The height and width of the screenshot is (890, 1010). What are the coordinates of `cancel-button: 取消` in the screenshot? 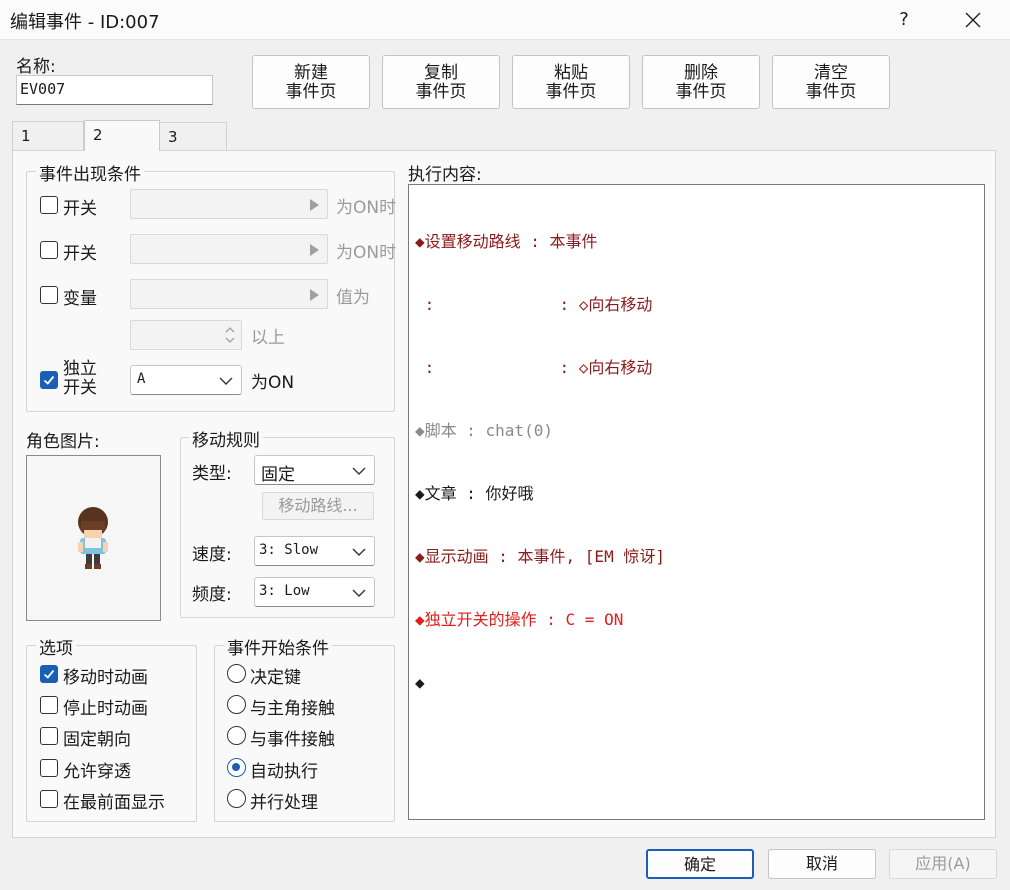 It's located at (822, 864).